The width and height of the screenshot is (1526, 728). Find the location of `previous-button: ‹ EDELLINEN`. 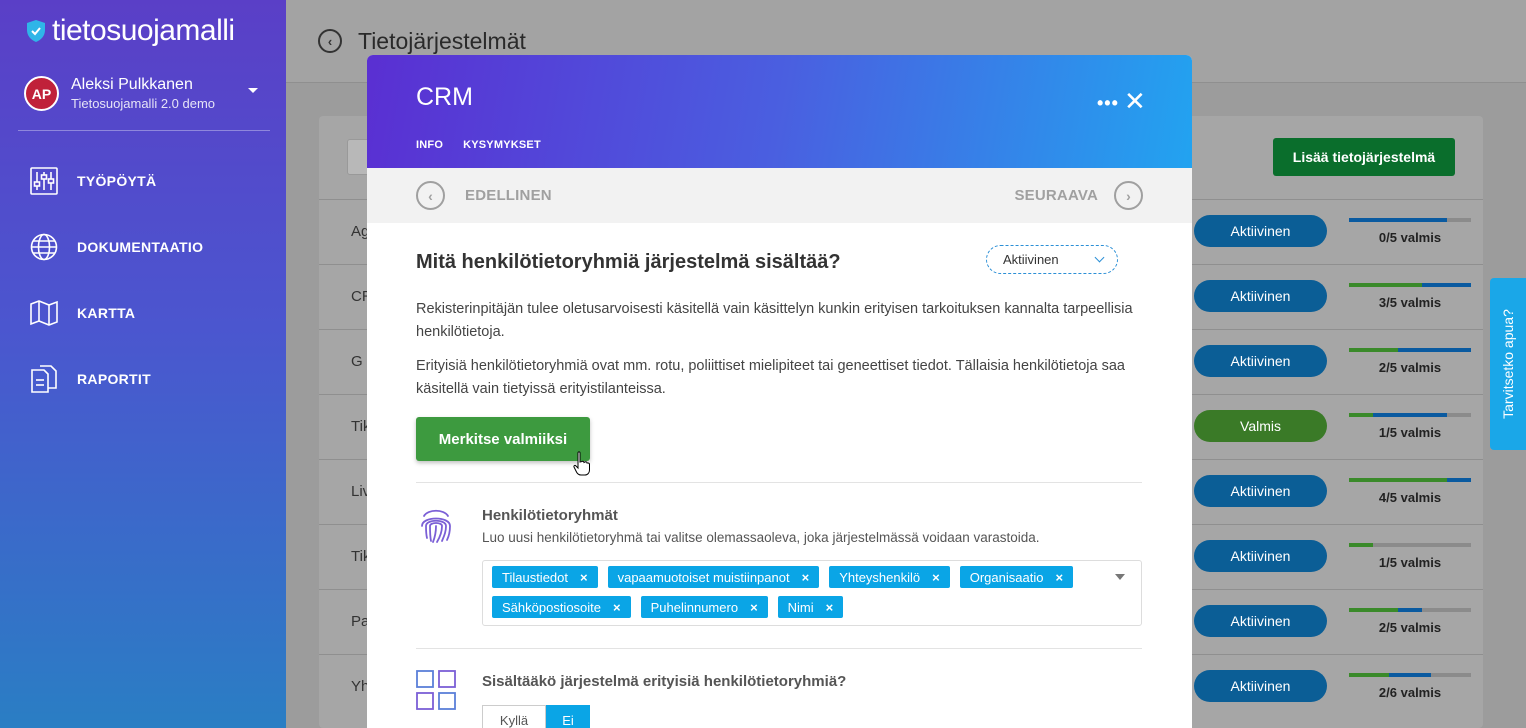

previous-button: ‹ EDELLINEN is located at coordinates (484, 195).